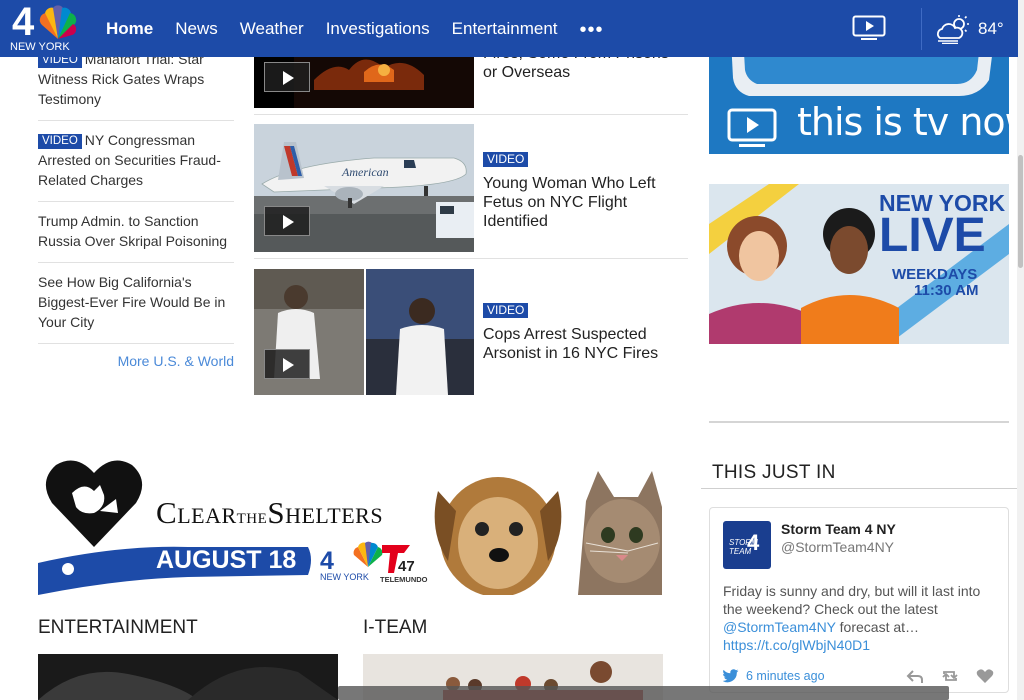 This screenshot has height=700, width=1024. I want to click on banner-title-part: S, so click(276, 512).